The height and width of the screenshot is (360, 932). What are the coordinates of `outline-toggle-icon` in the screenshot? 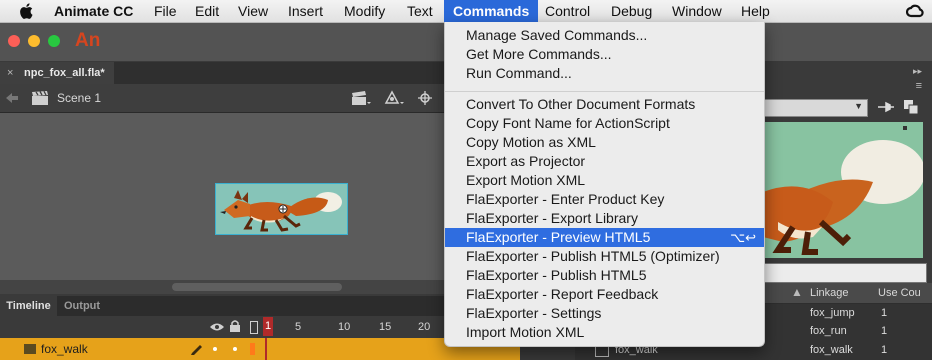 It's located at (254, 327).